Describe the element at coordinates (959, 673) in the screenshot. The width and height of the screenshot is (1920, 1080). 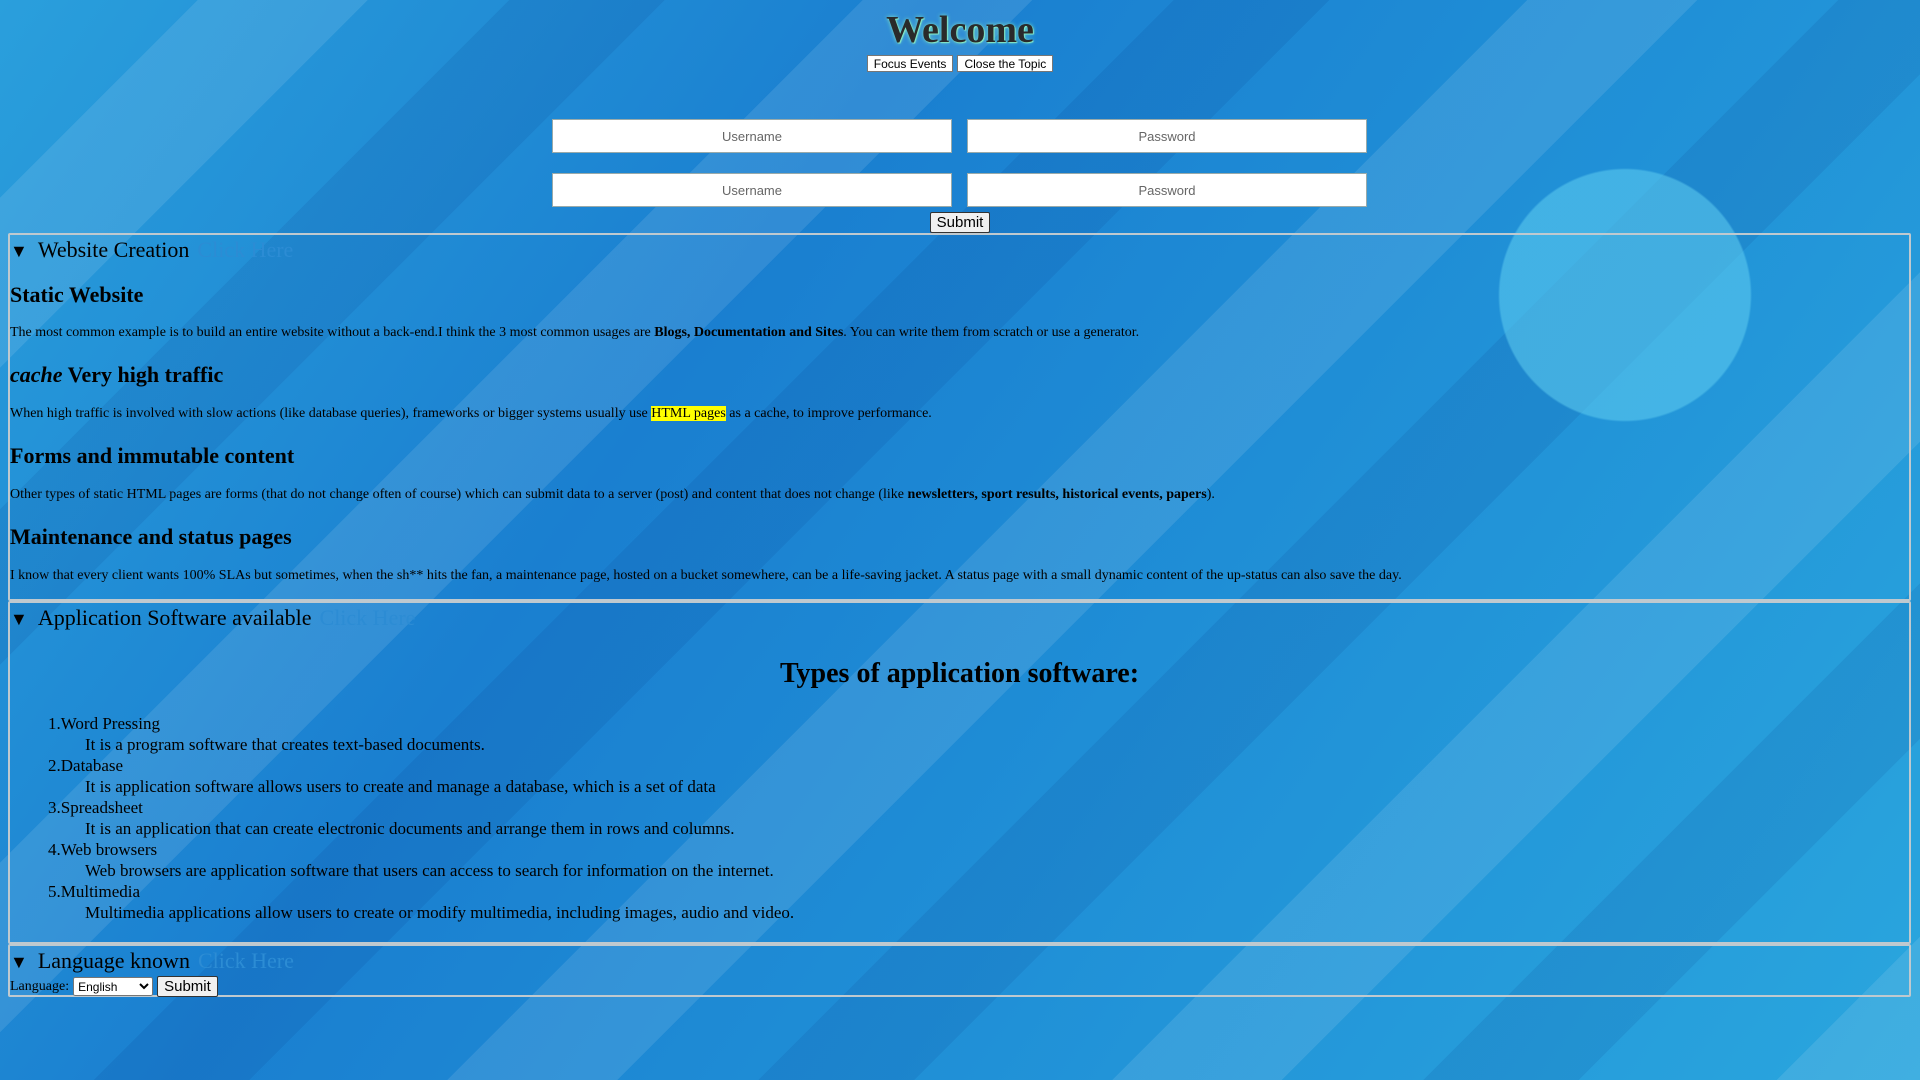
I see `types-heading: Types of application software:` at that location.